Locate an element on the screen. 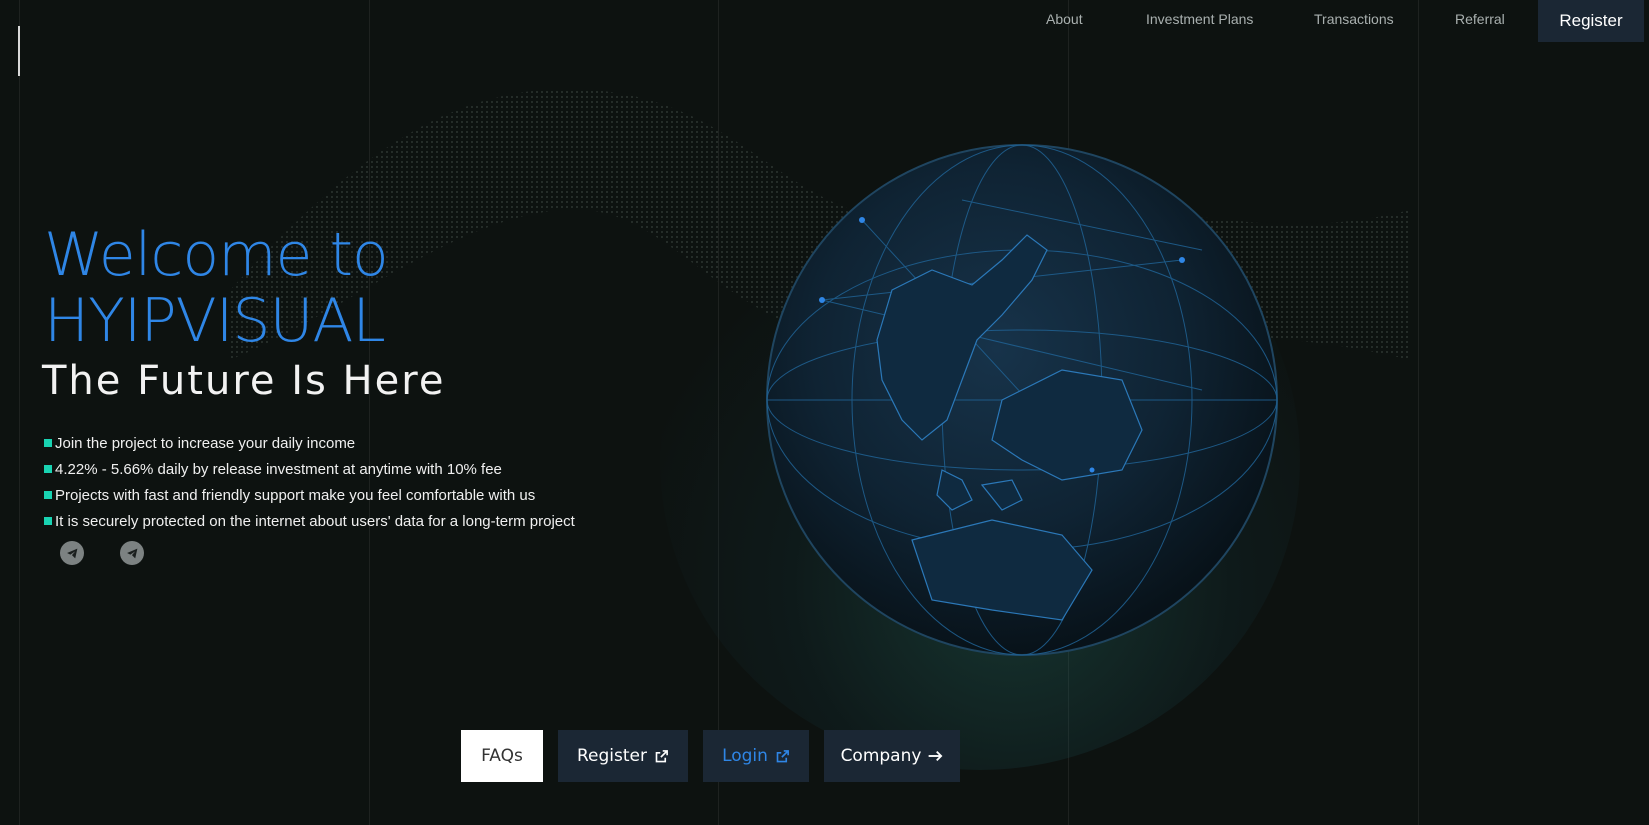 This screenshot has width=1649, height=825. hero-subtitle: The Future Is Here is located at coordinates (244, 381).